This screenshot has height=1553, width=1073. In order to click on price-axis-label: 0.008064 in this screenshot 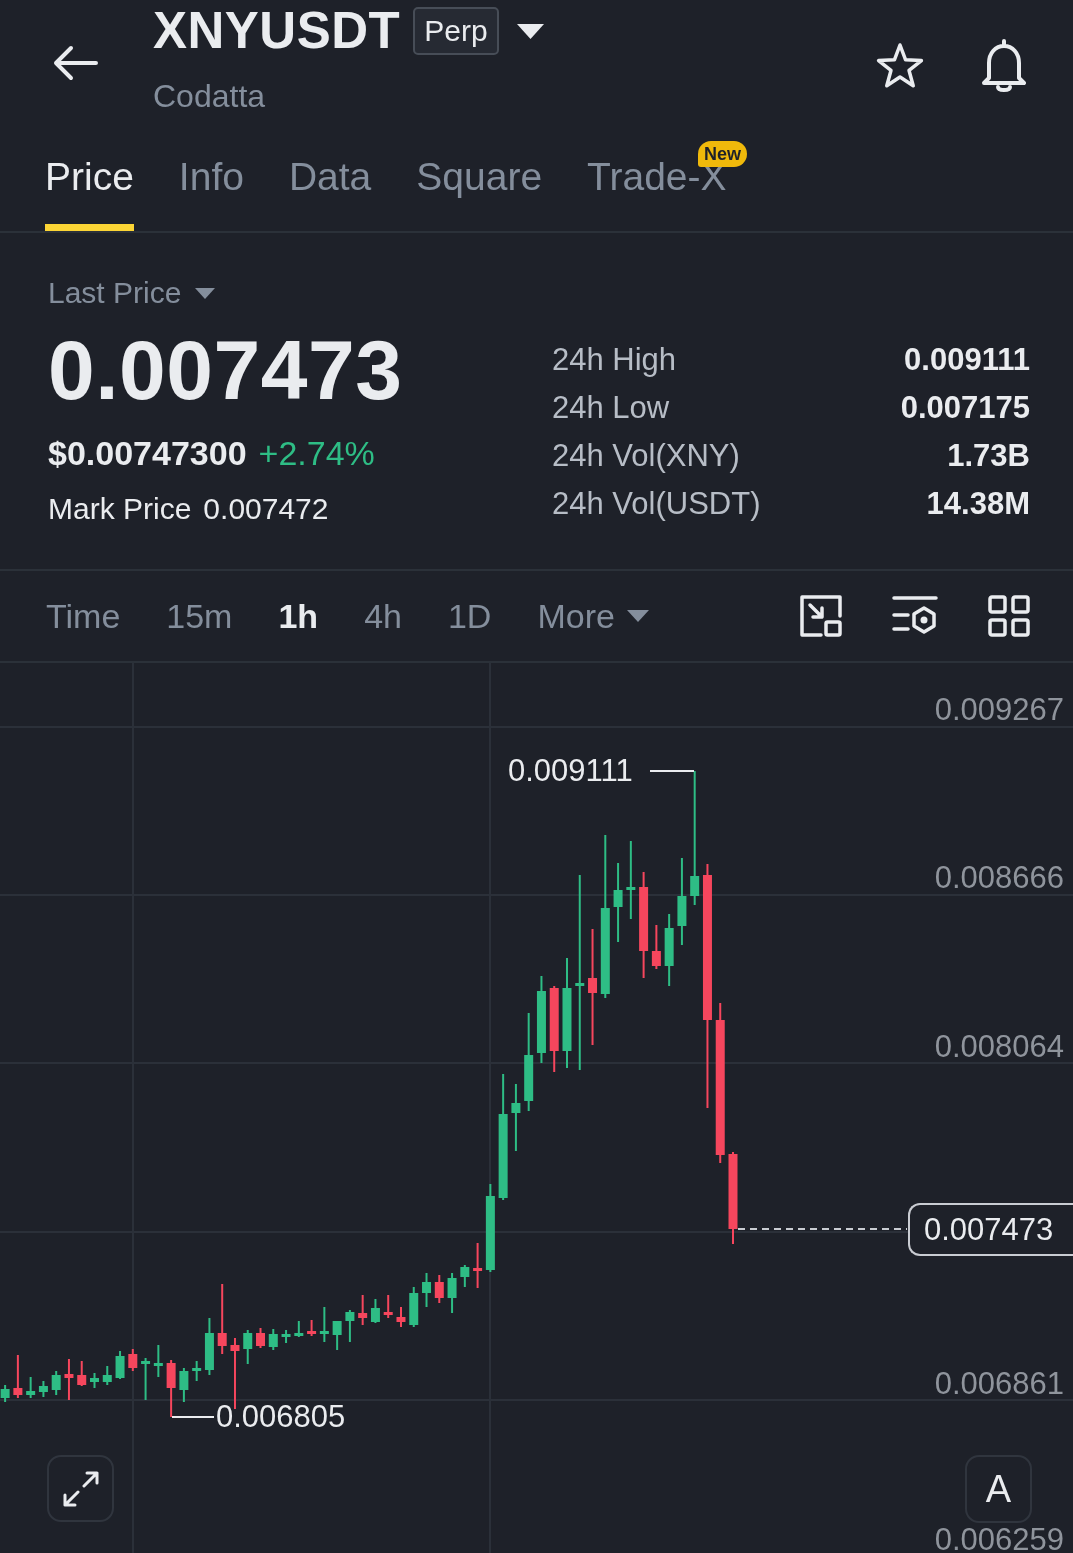, I will do `click(999, 1047)`.